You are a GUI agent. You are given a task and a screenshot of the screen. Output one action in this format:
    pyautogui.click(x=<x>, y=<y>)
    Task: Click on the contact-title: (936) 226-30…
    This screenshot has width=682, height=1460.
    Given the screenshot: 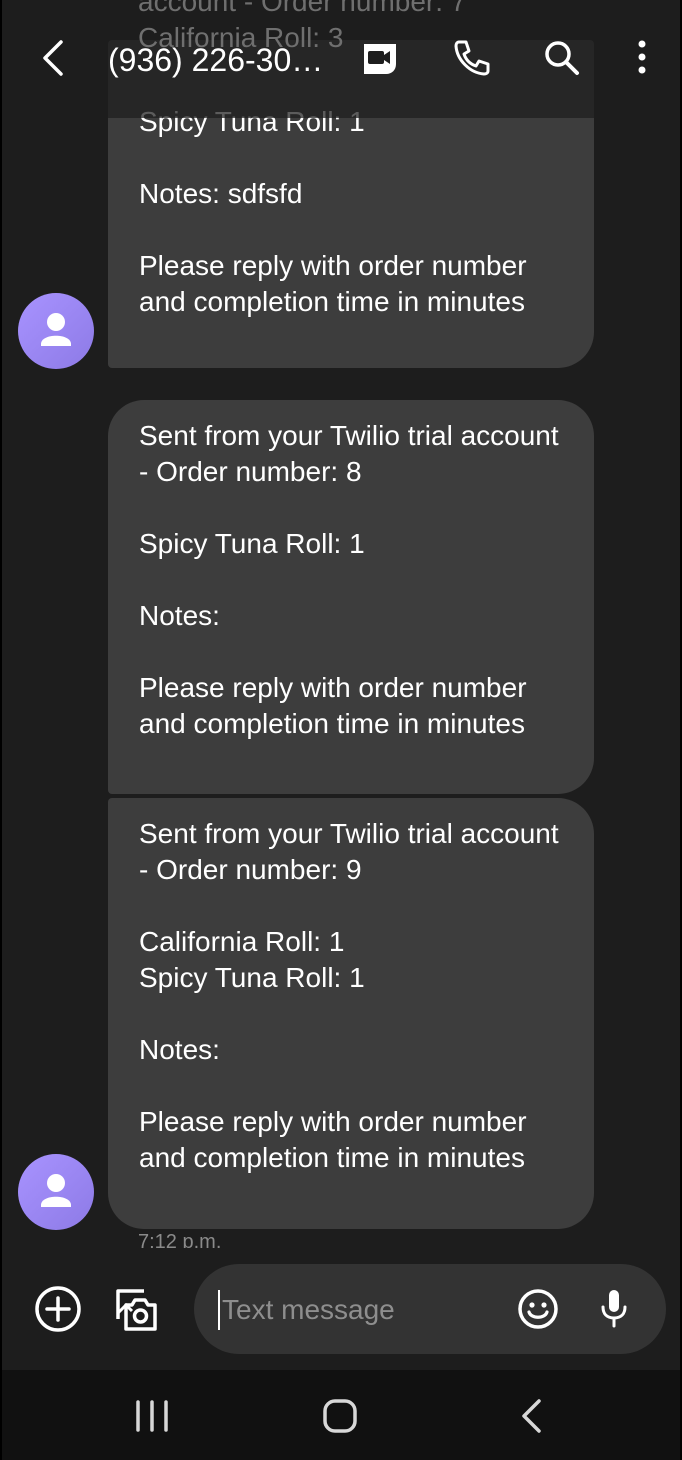 What is the action you would take?
    pyautogui.click(x=218, y=60)
    